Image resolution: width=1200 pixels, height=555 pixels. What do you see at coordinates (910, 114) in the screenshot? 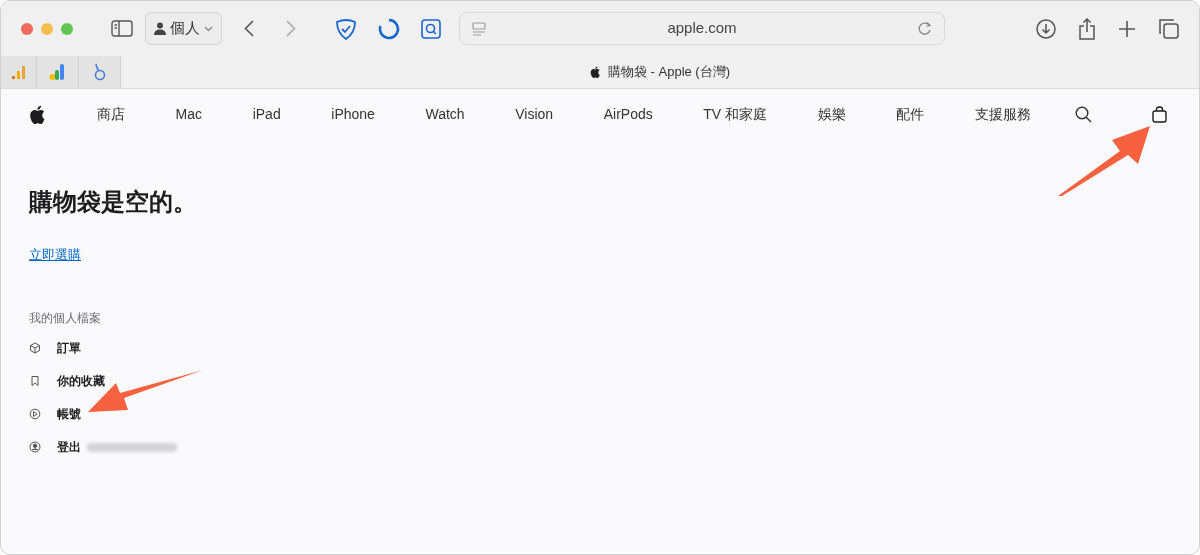
I see `nav-link: 配件` at bounding box center [910, 114].